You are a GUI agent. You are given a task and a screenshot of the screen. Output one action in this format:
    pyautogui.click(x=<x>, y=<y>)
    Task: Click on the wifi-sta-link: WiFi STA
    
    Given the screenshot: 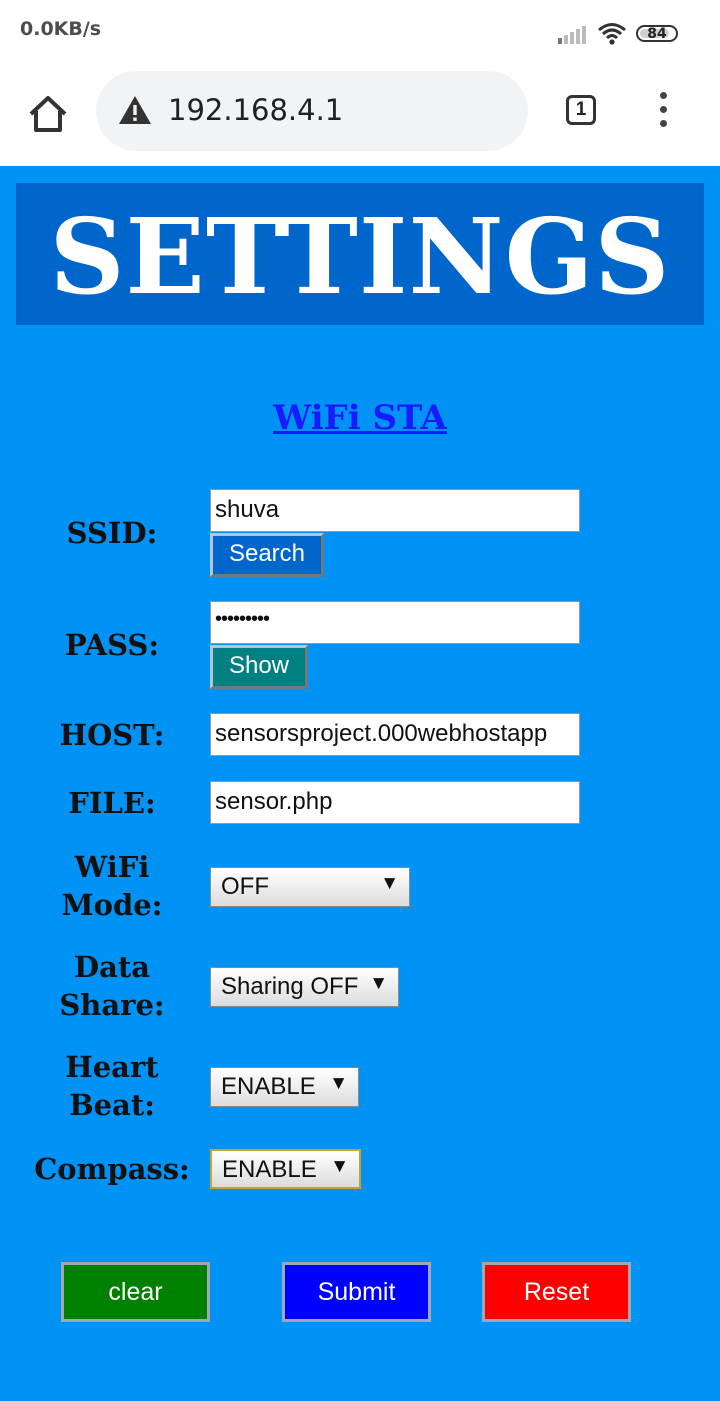 What is the action you would take?
    pyautogui.click(x=360, y=418)
    